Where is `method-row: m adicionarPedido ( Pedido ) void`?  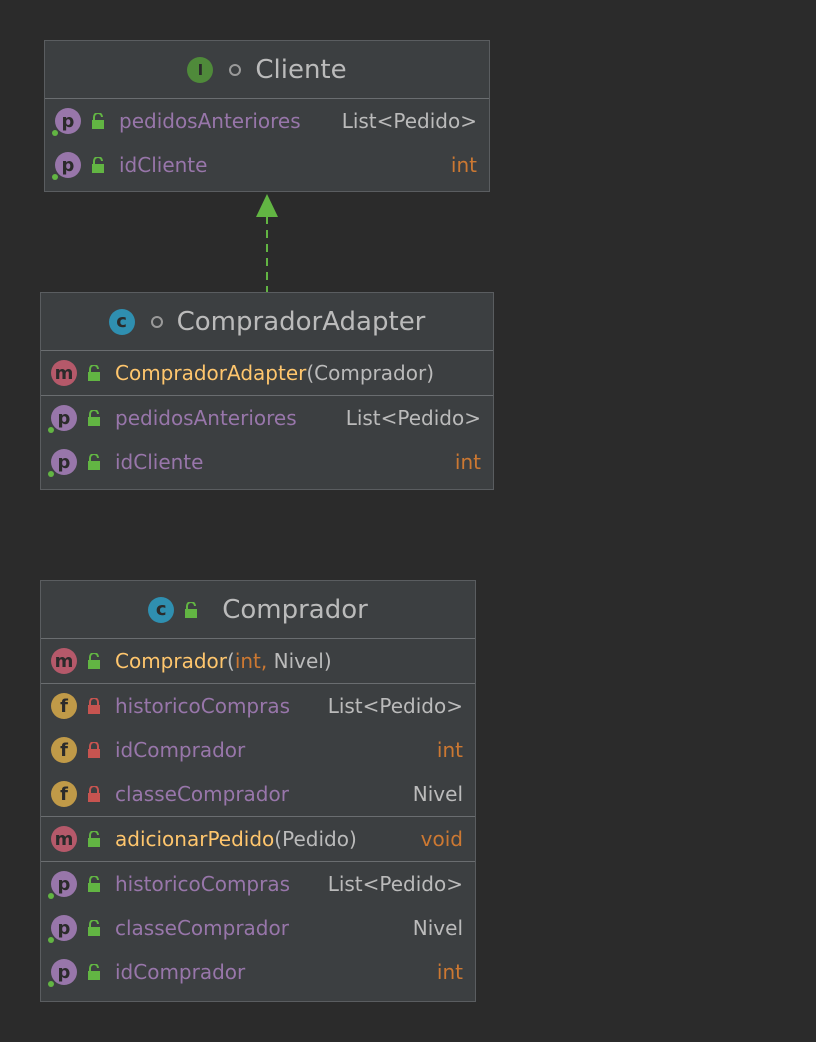 method-row: m adicionarPedido ( Pedido ) void is located at coordinates (258, 839).